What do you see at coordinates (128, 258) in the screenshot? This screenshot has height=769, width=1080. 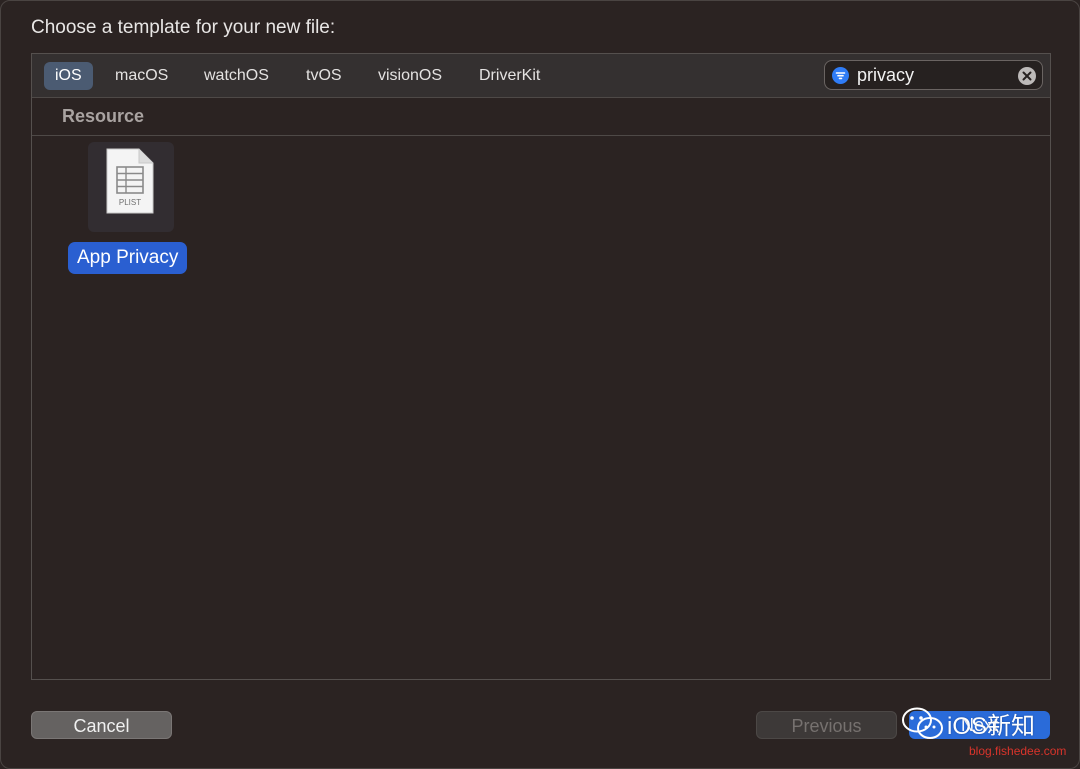 I see `template-label: App Privacy` at bounding box center [128, 258].